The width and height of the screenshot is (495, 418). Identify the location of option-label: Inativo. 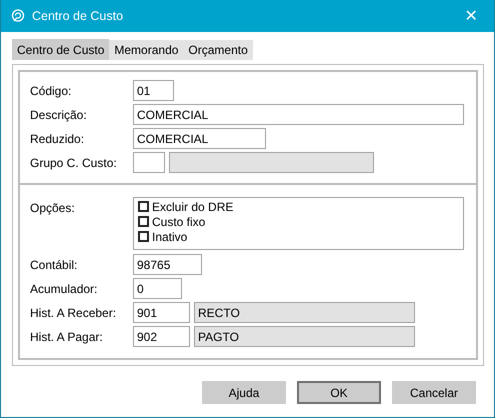
(170, 237).